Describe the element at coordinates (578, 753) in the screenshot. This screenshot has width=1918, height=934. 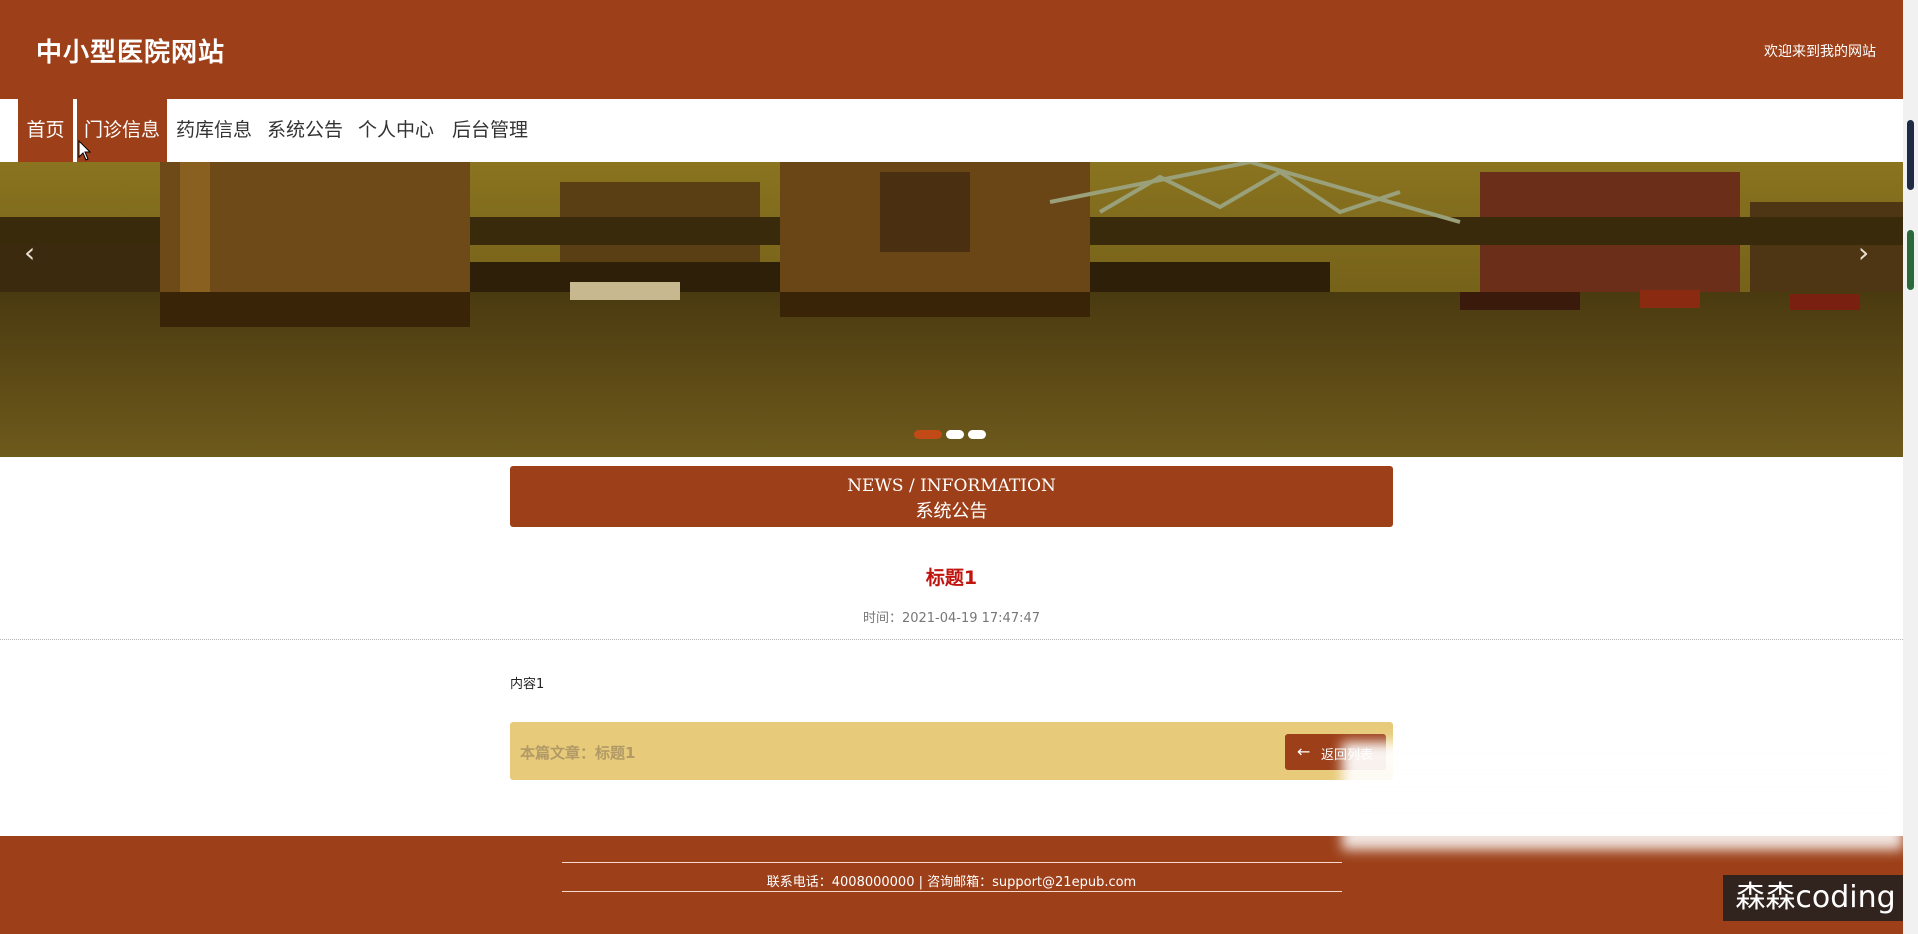
I see `current-article-label: 本篇文章：标题1` at that location.